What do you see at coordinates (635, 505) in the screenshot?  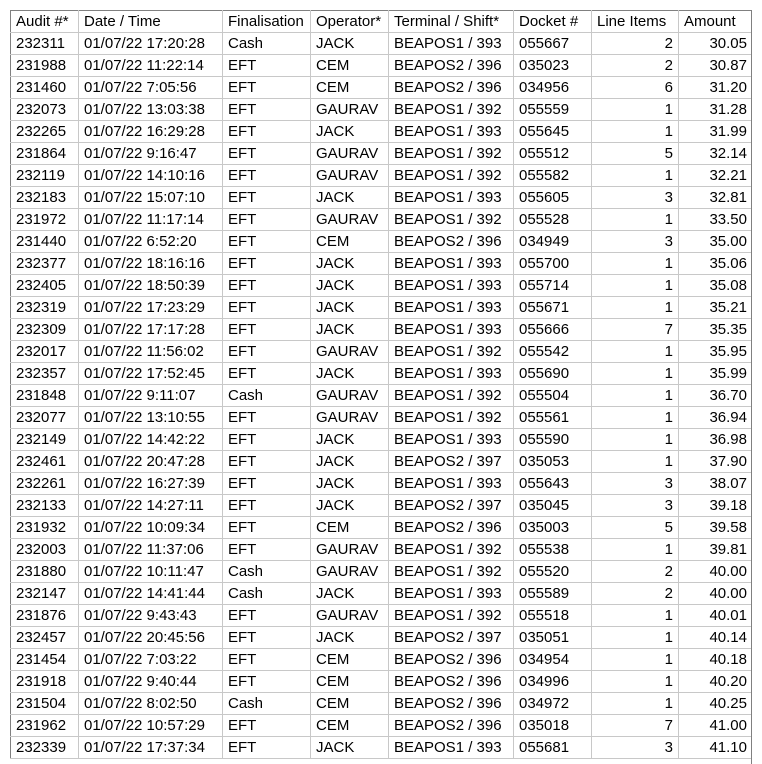 I see `cell-lineitems: 3` at bounding box center [635, 505].